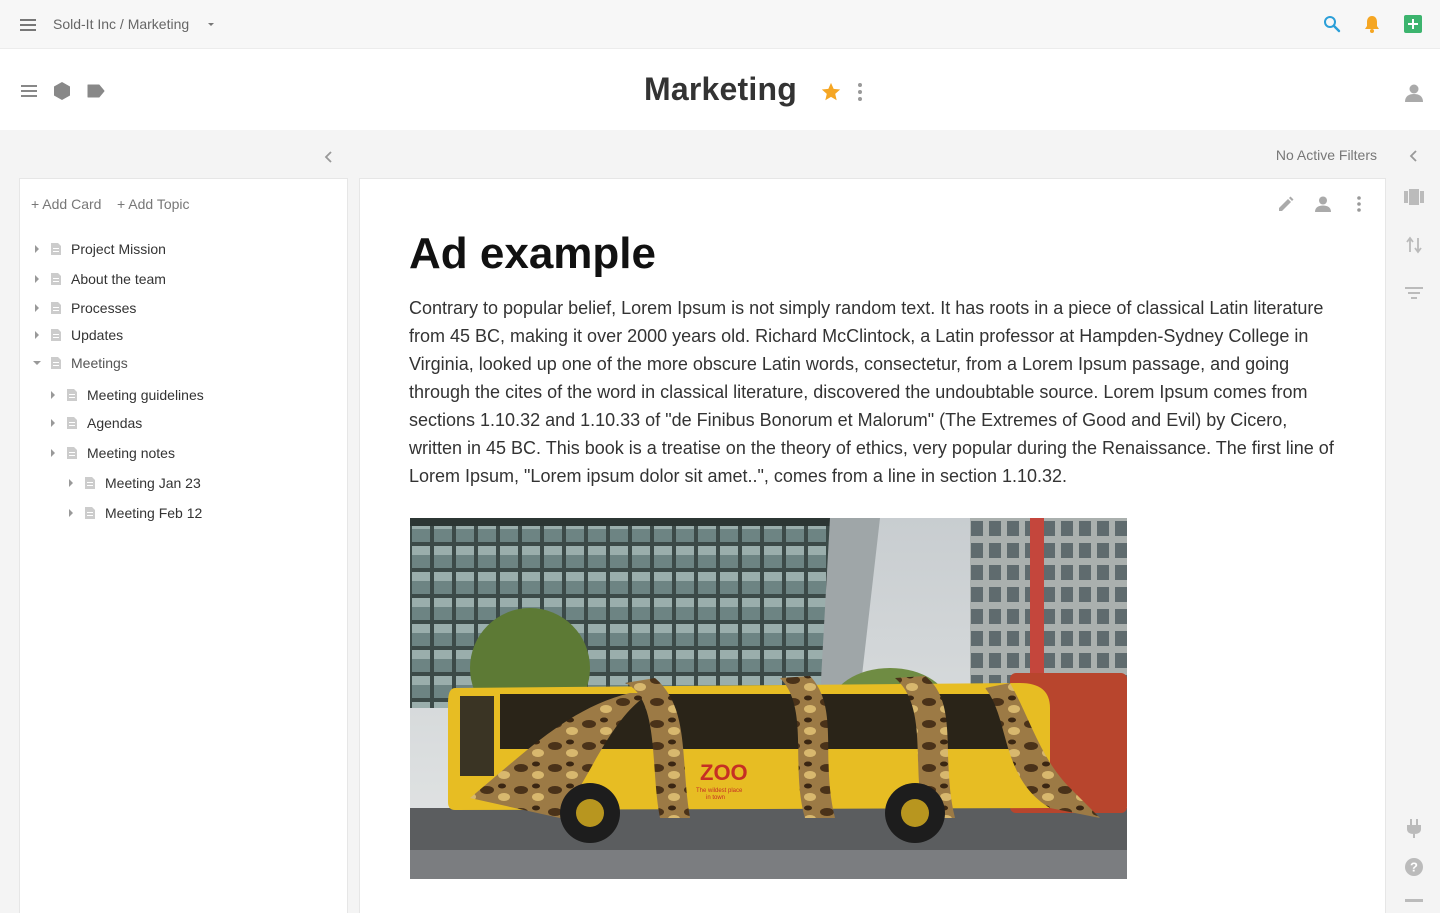 The image size is (1440, 913). Describe the element at coordinates (1332, 24) in the screenshot. I see `search-icon` at that location.